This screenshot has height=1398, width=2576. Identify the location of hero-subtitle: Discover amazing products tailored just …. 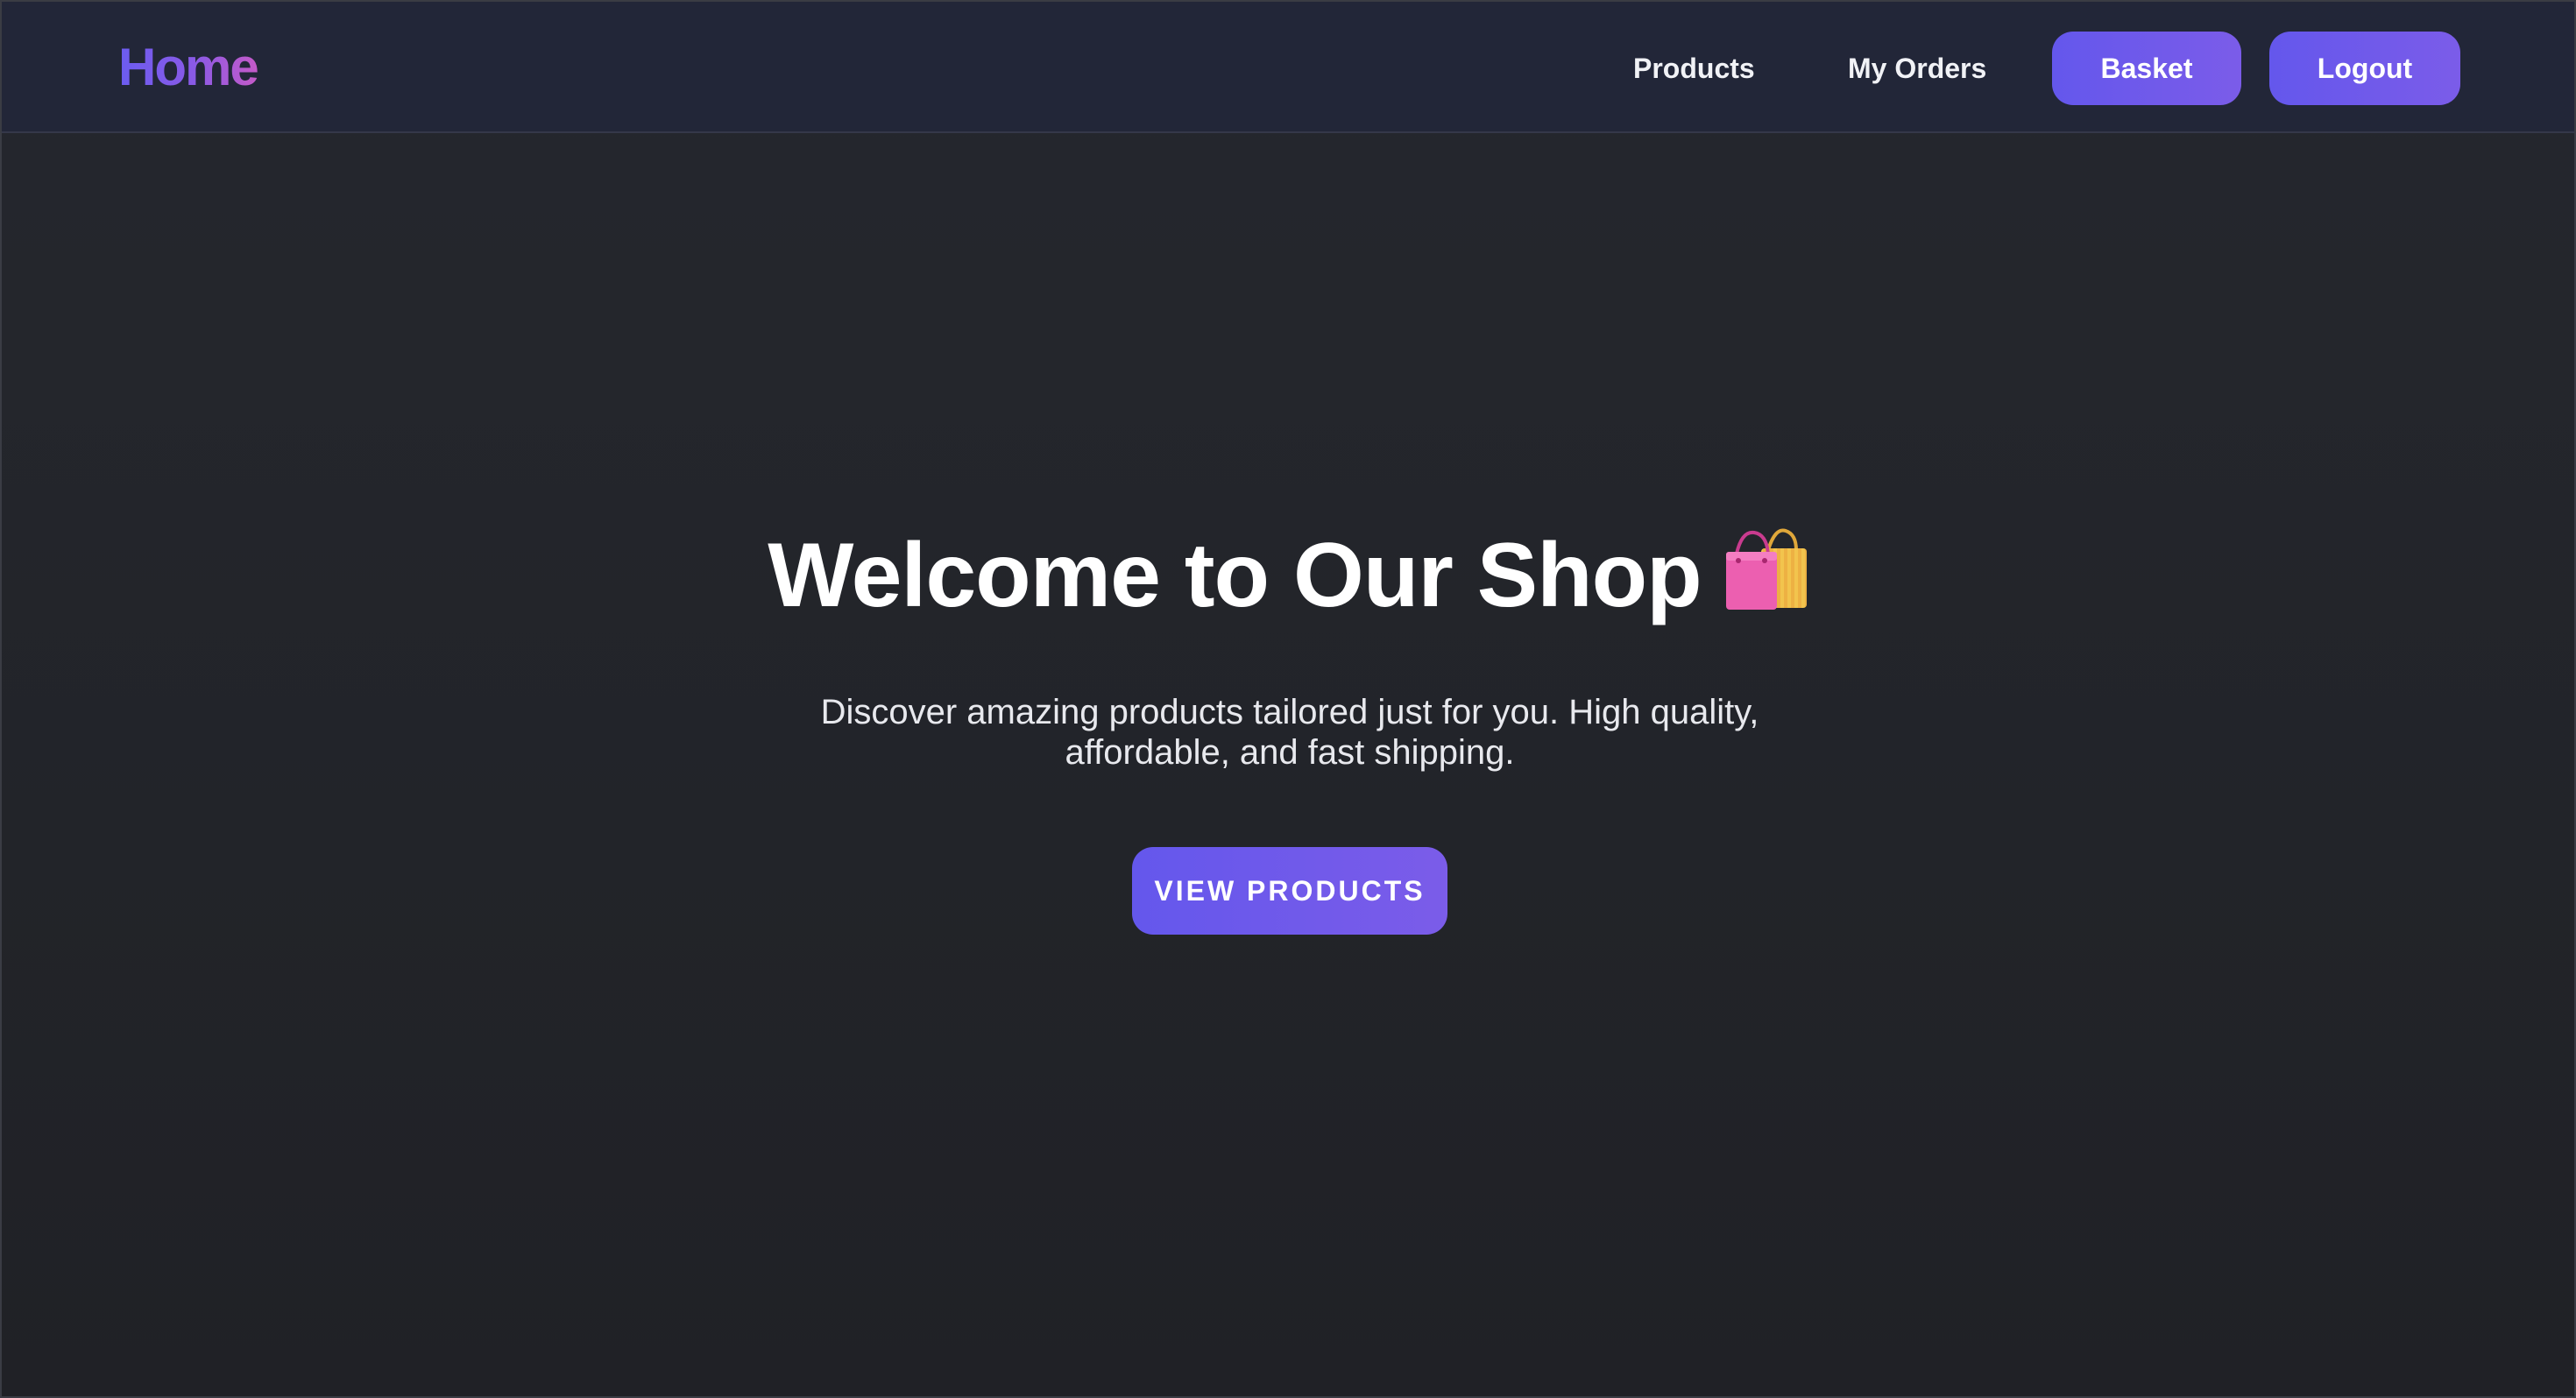
(1289, 732).